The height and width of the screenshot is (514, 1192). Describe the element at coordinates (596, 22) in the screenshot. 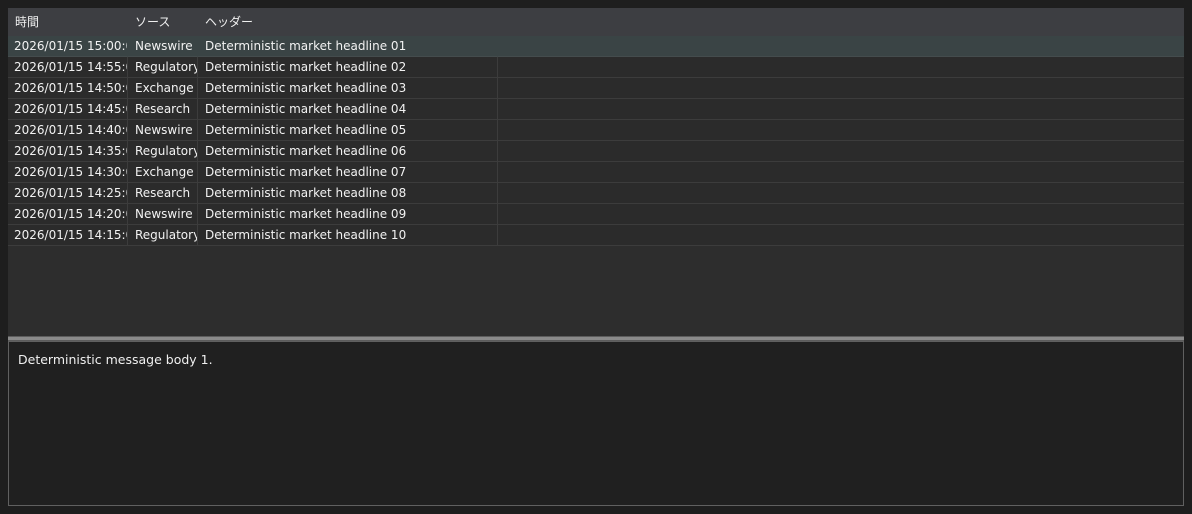

I see `grid-header: 時間 ソース ヘッダー` at that location.